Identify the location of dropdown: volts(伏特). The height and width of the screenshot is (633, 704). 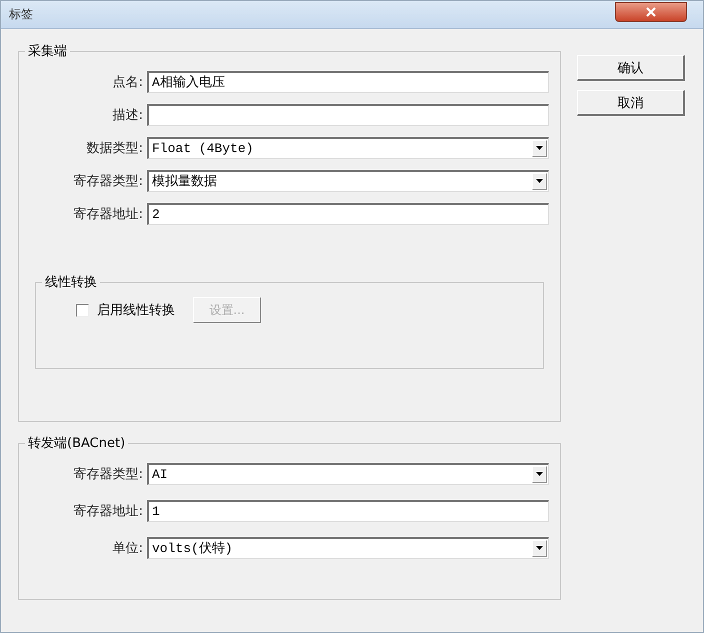
(348, 547).